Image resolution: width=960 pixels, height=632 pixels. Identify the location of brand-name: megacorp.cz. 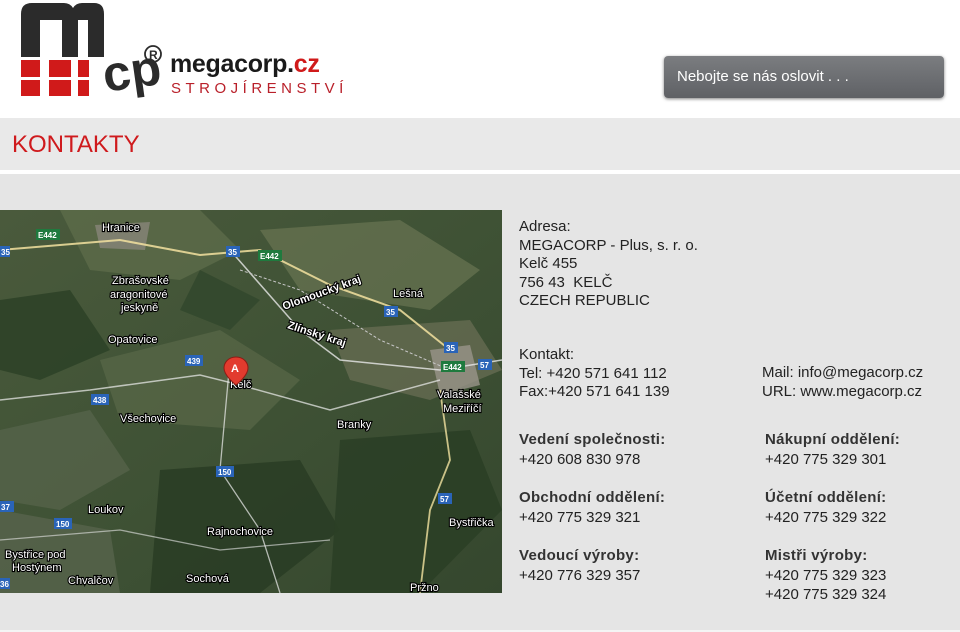
(245, 64).